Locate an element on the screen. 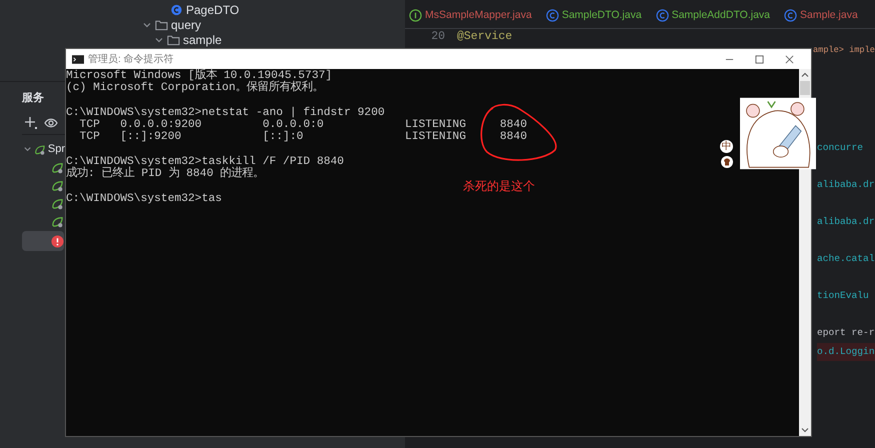 This screenshot has height=448, width=875. console-line: TCP [::]:9200 [::]:0 LISTENING 8840 is located at coordinates (302, 137).